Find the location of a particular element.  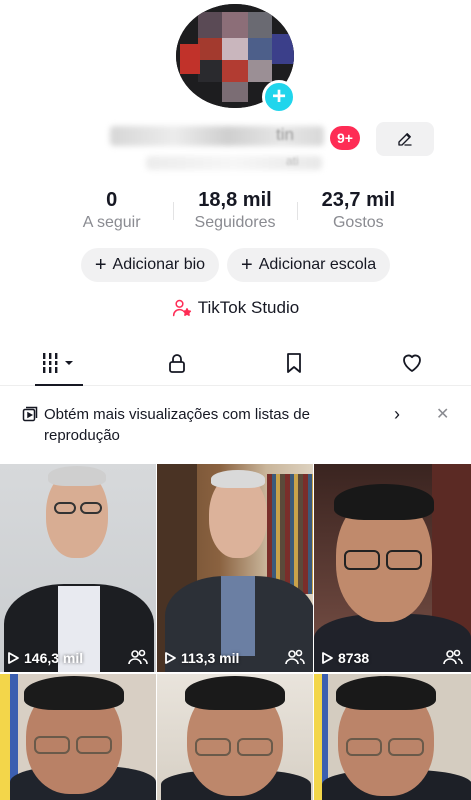

close-icon: ✕ is located at coordinates (442, 414).